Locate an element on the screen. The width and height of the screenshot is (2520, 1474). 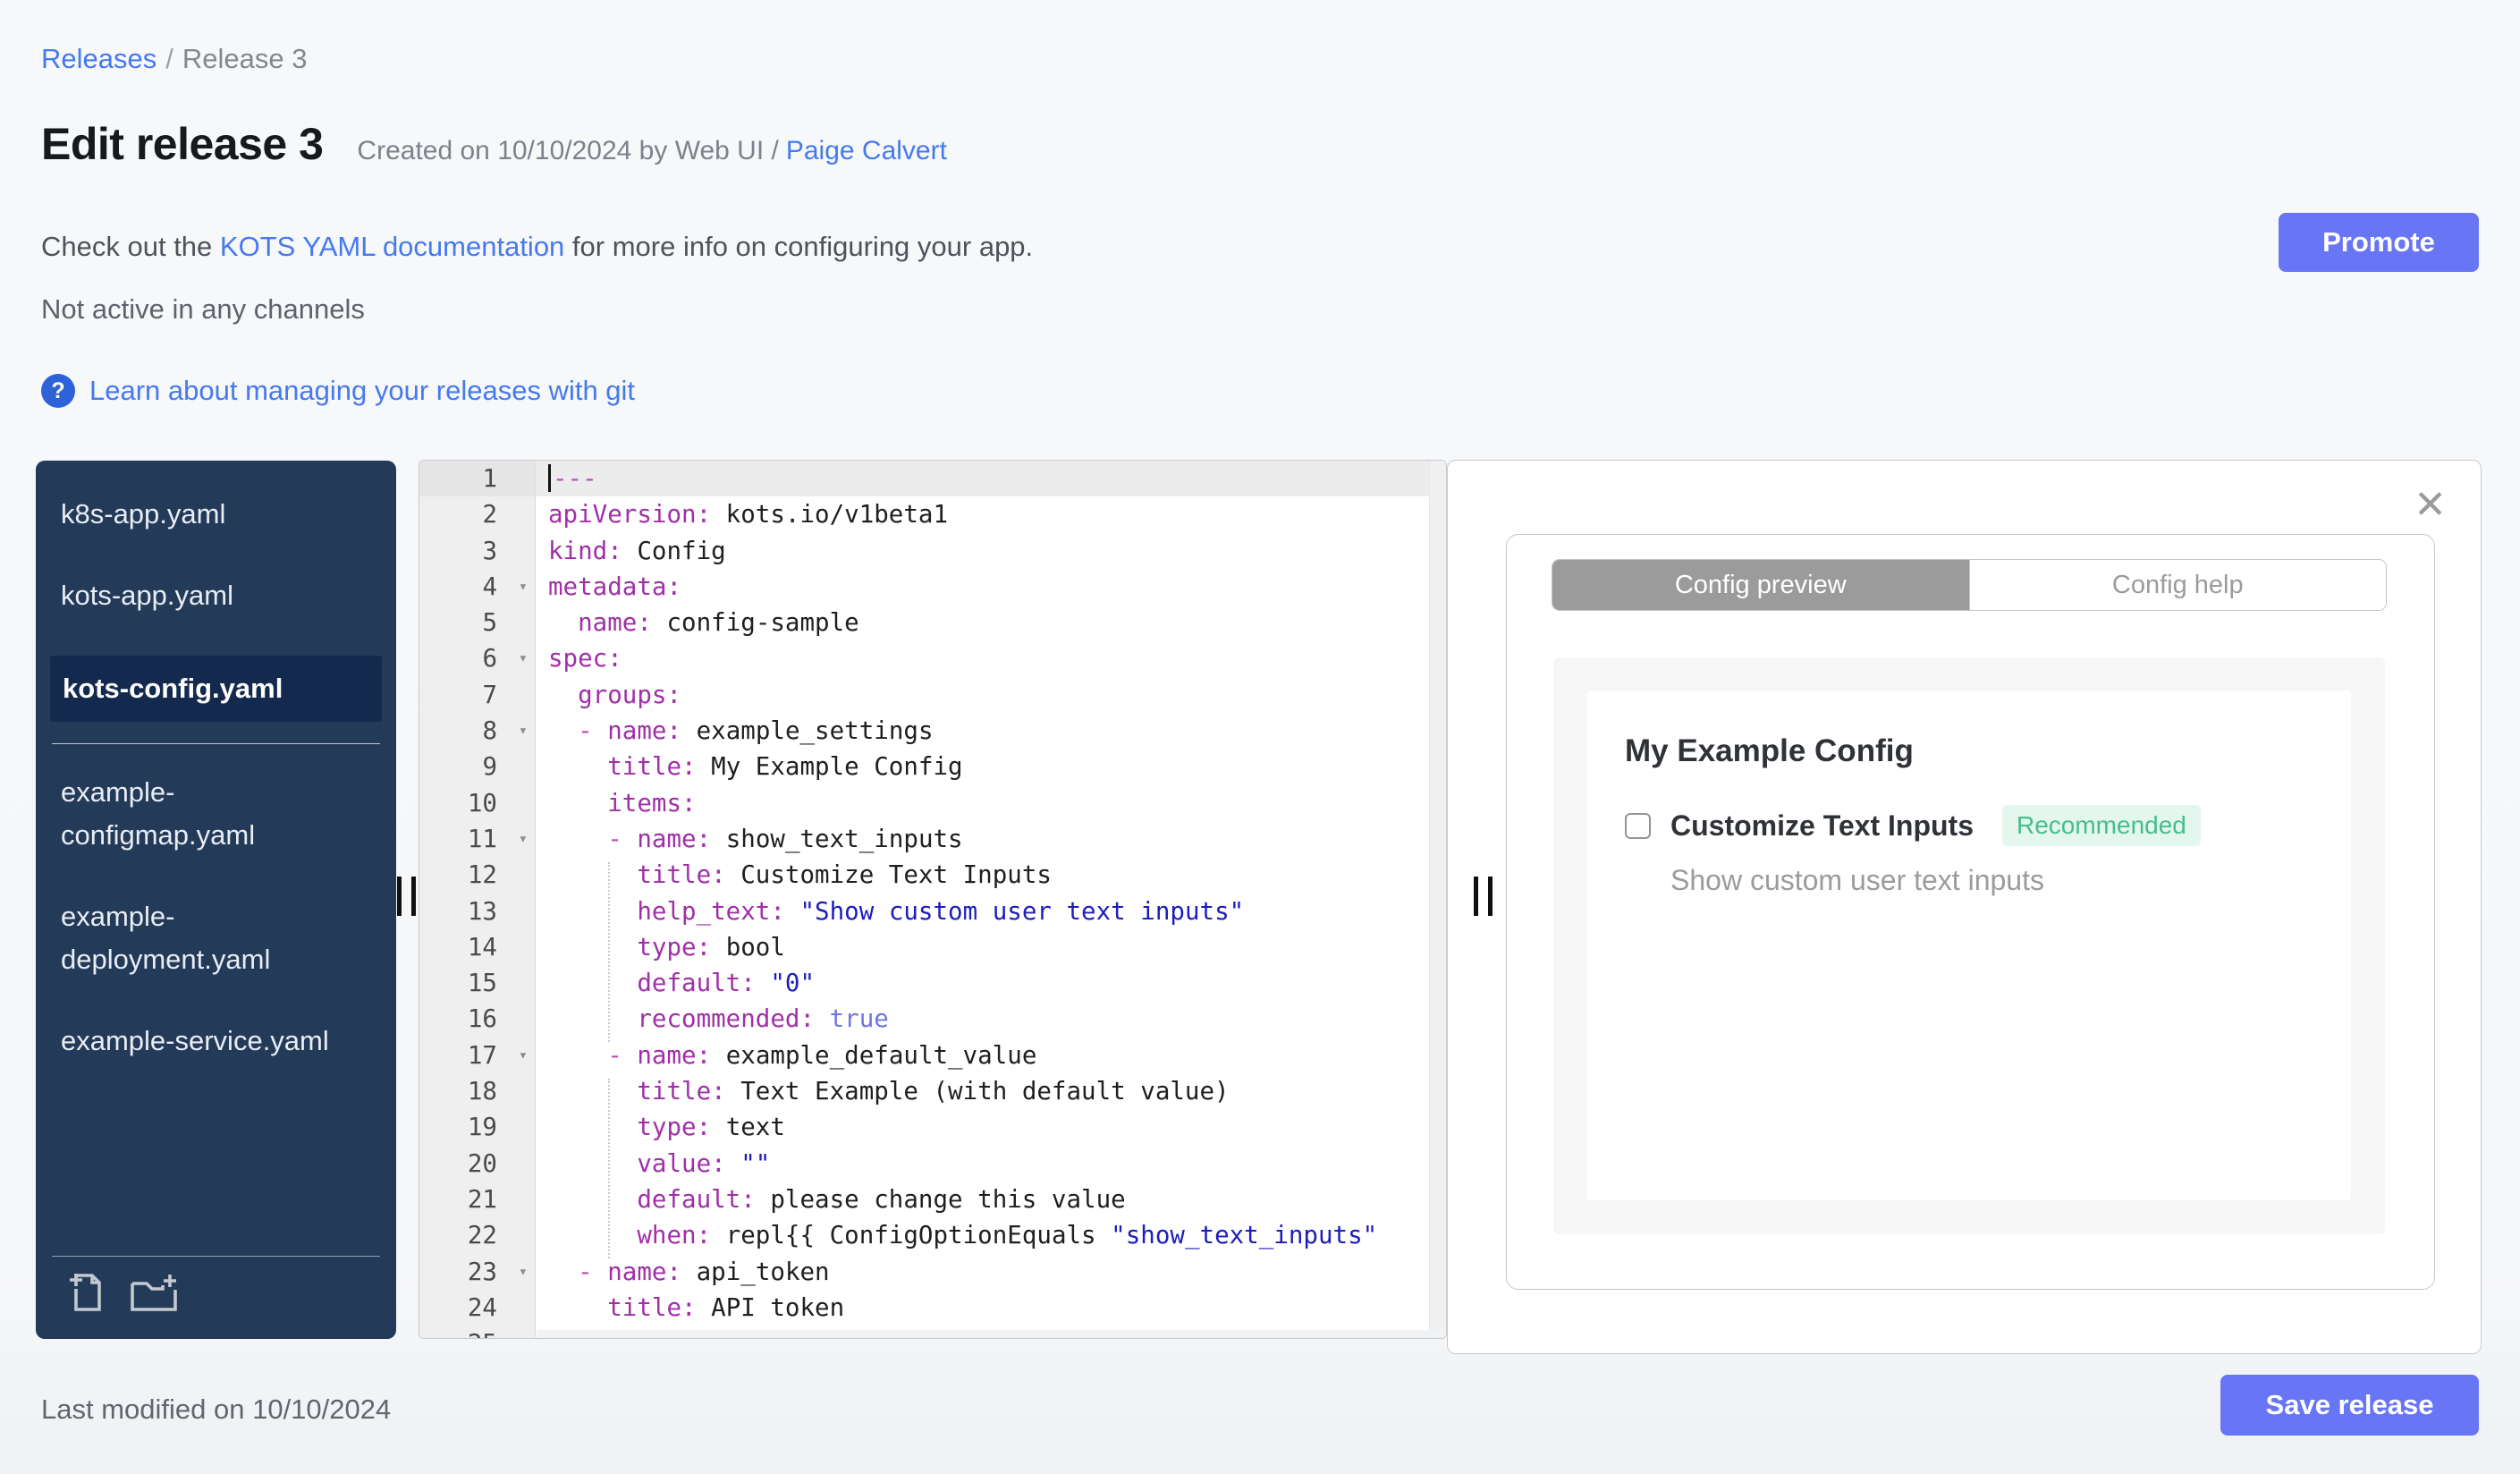
created-text: Created on 10/10/2024 by Web UI / is located at coordinates (568, 150).